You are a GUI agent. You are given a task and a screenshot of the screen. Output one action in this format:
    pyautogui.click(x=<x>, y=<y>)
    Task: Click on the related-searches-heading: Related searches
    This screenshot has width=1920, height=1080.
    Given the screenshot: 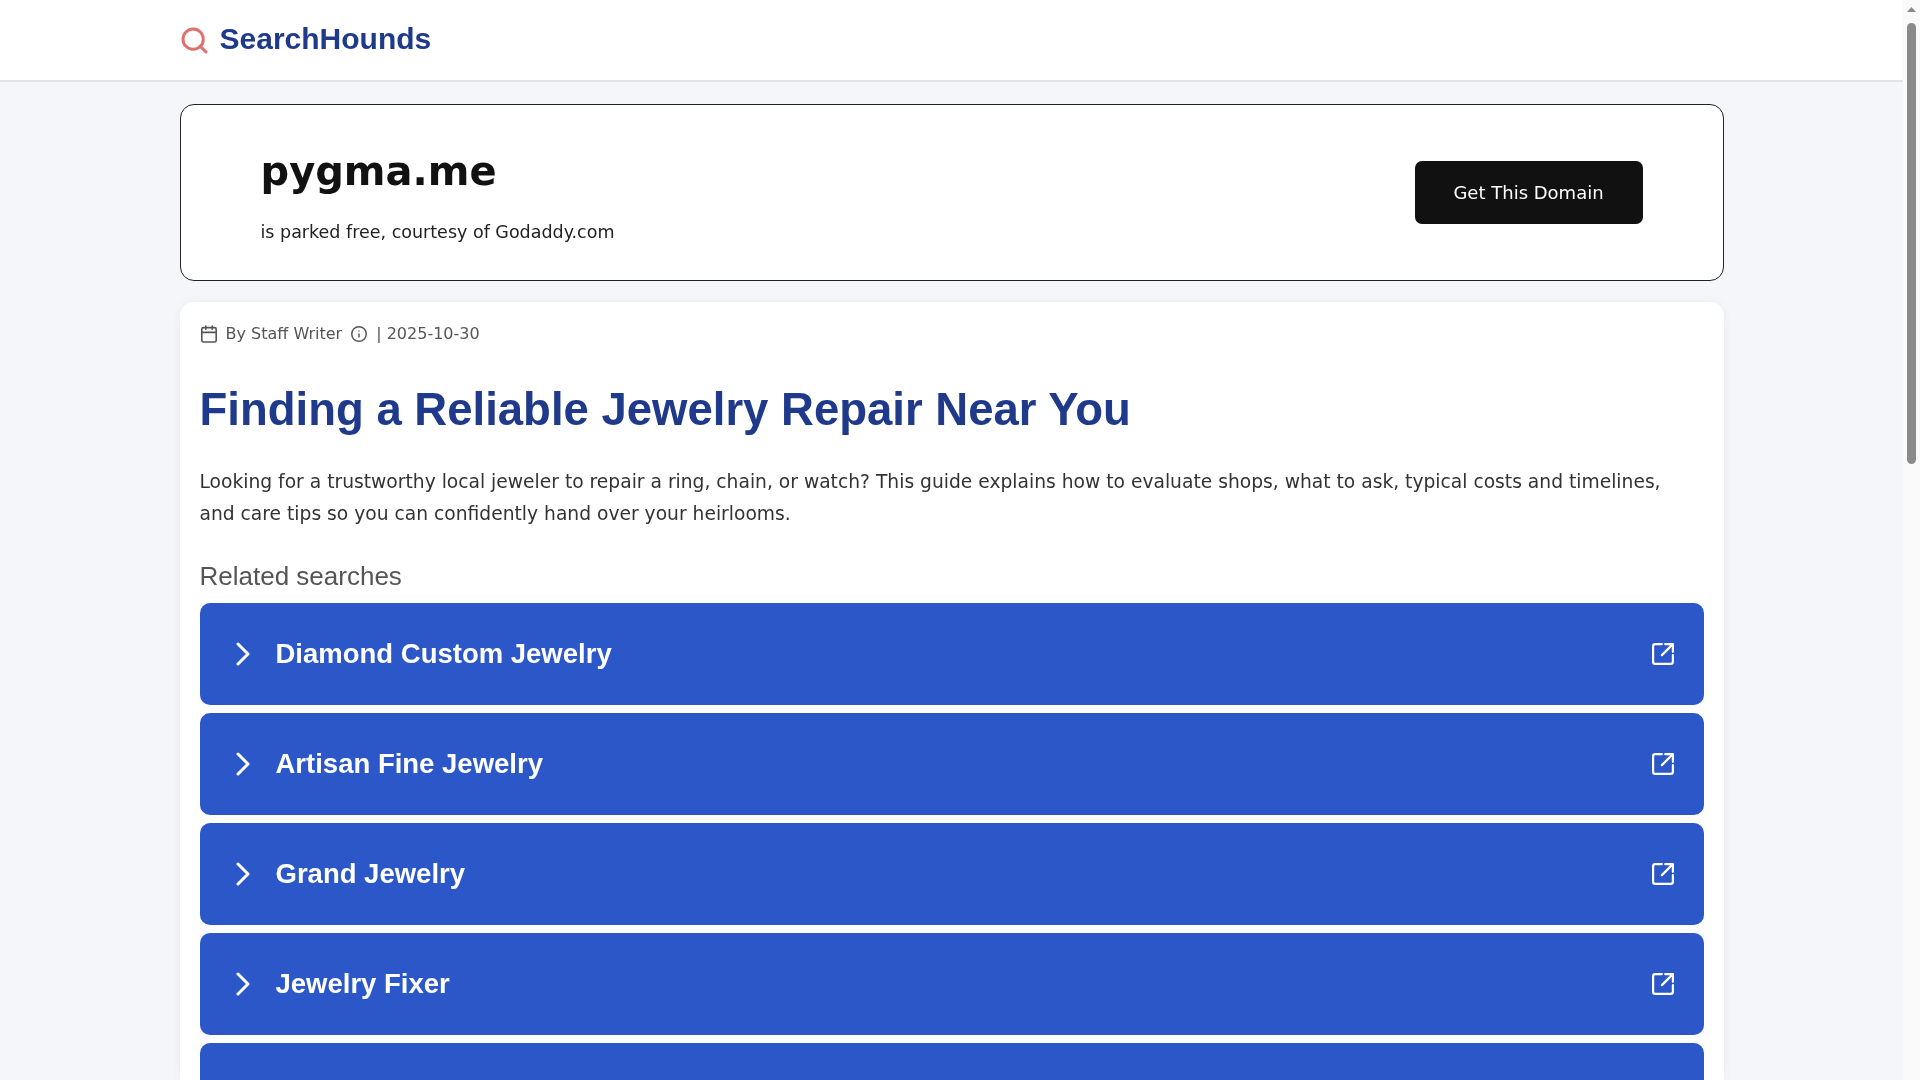 What is the action you would take?
    pyautogui.click(x=301, y=576)
    